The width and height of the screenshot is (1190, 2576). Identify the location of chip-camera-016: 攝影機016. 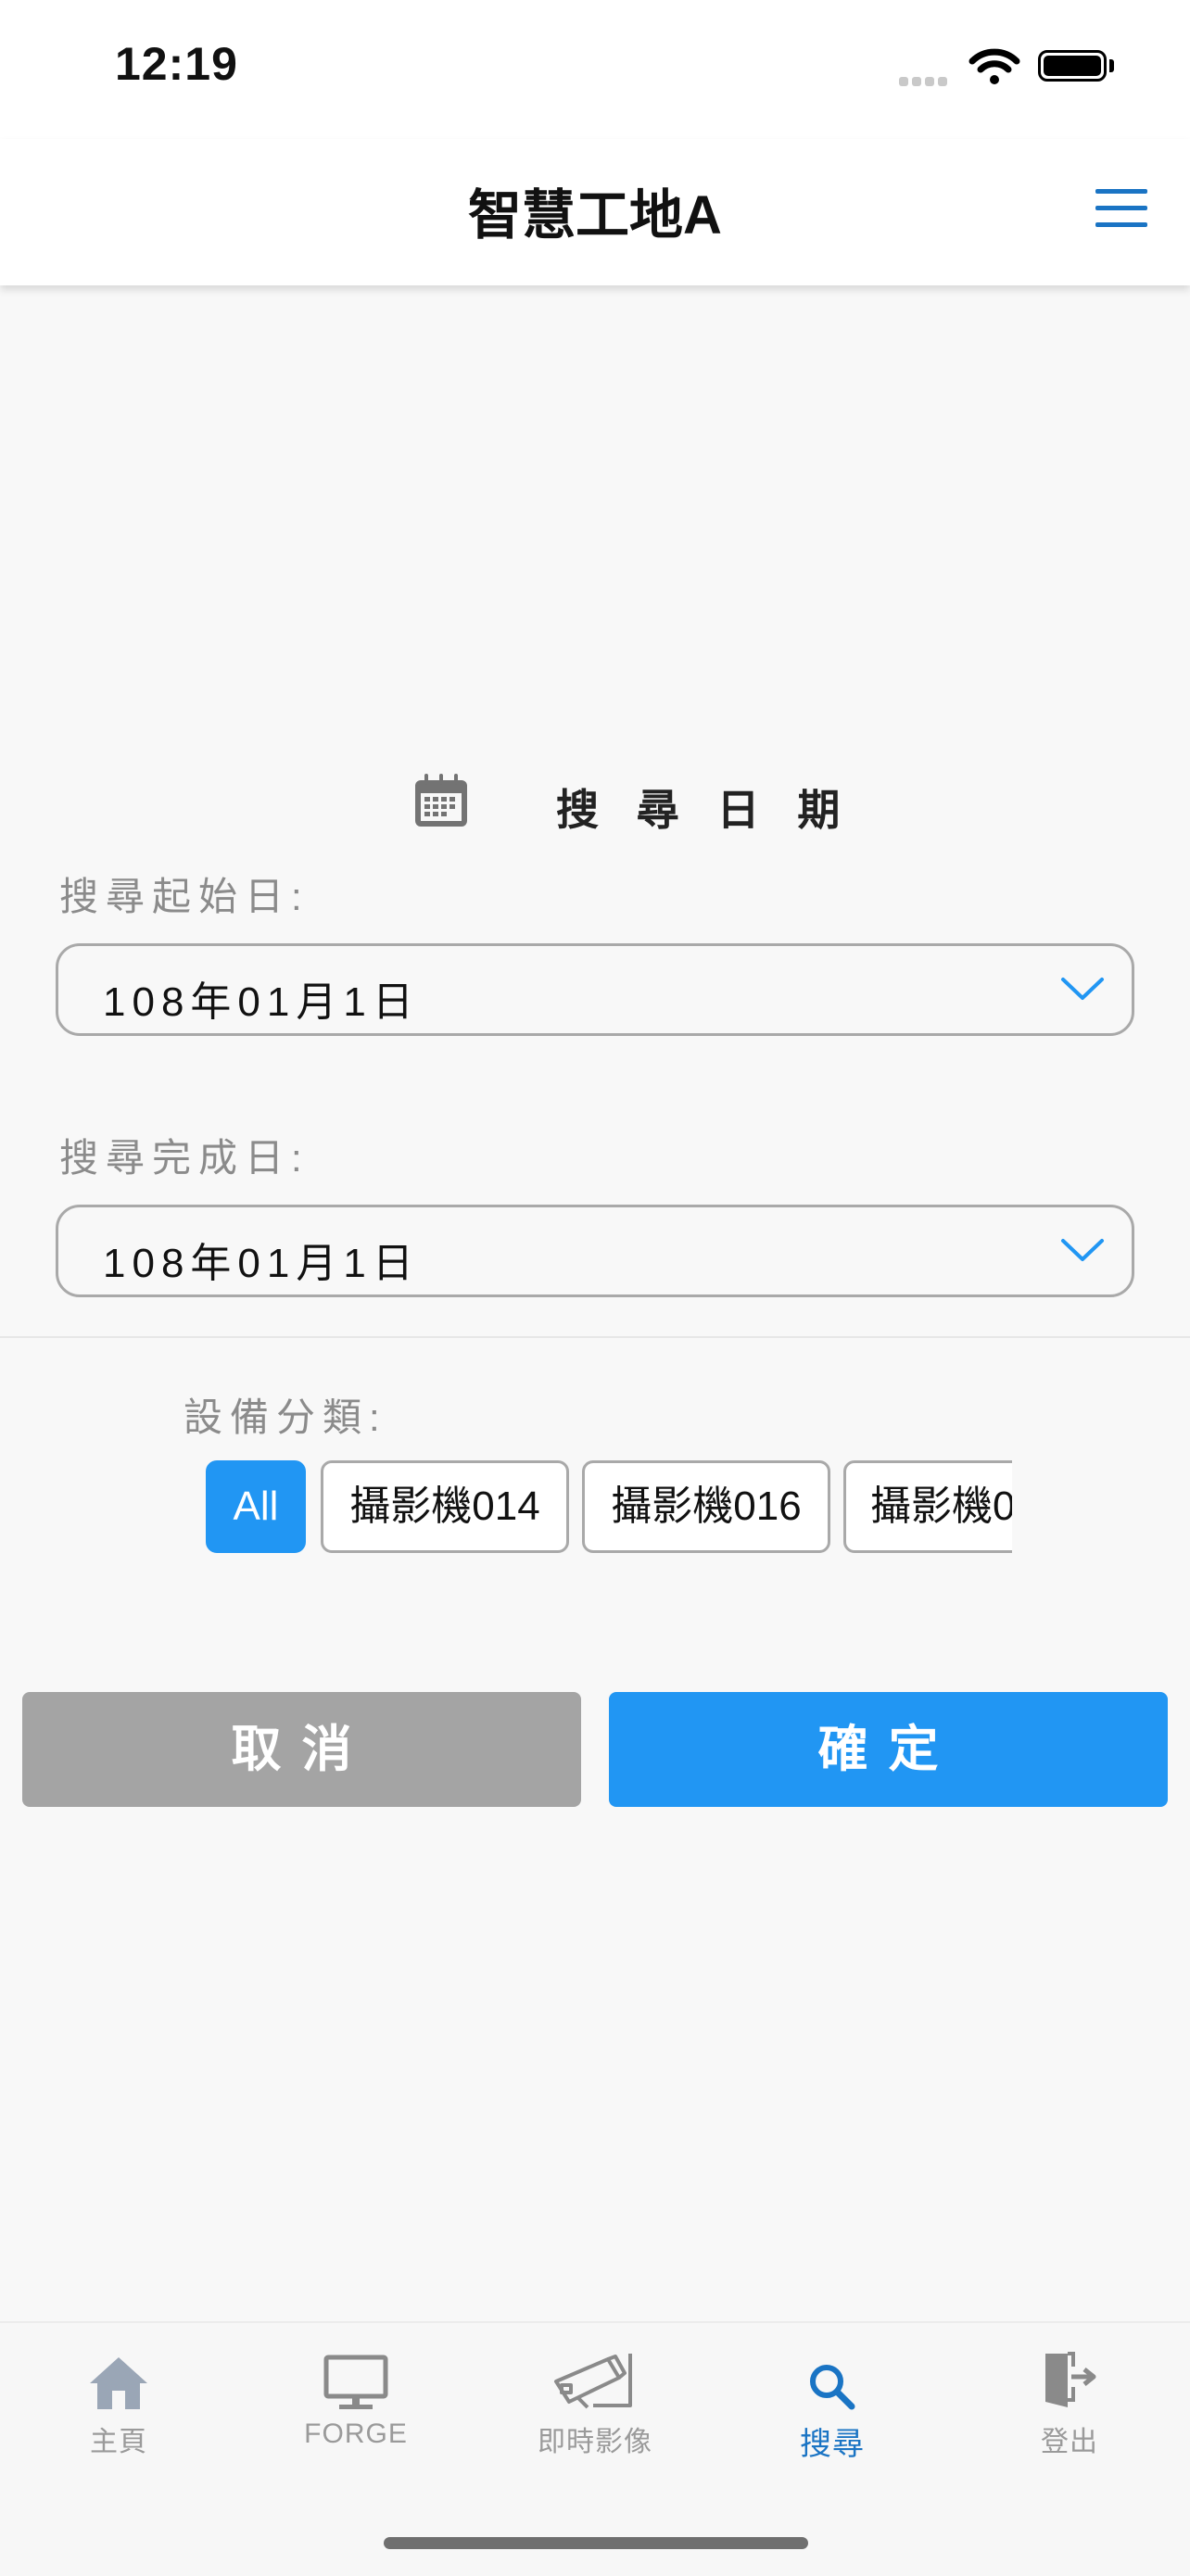
(706, 1506).